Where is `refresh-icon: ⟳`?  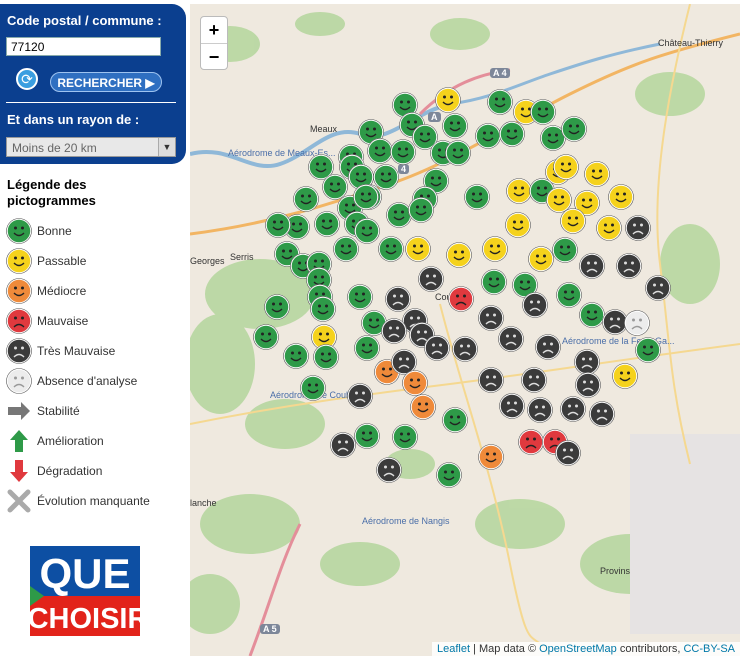
refresh-icon: ⟳ is located at coordinates (27, 79).